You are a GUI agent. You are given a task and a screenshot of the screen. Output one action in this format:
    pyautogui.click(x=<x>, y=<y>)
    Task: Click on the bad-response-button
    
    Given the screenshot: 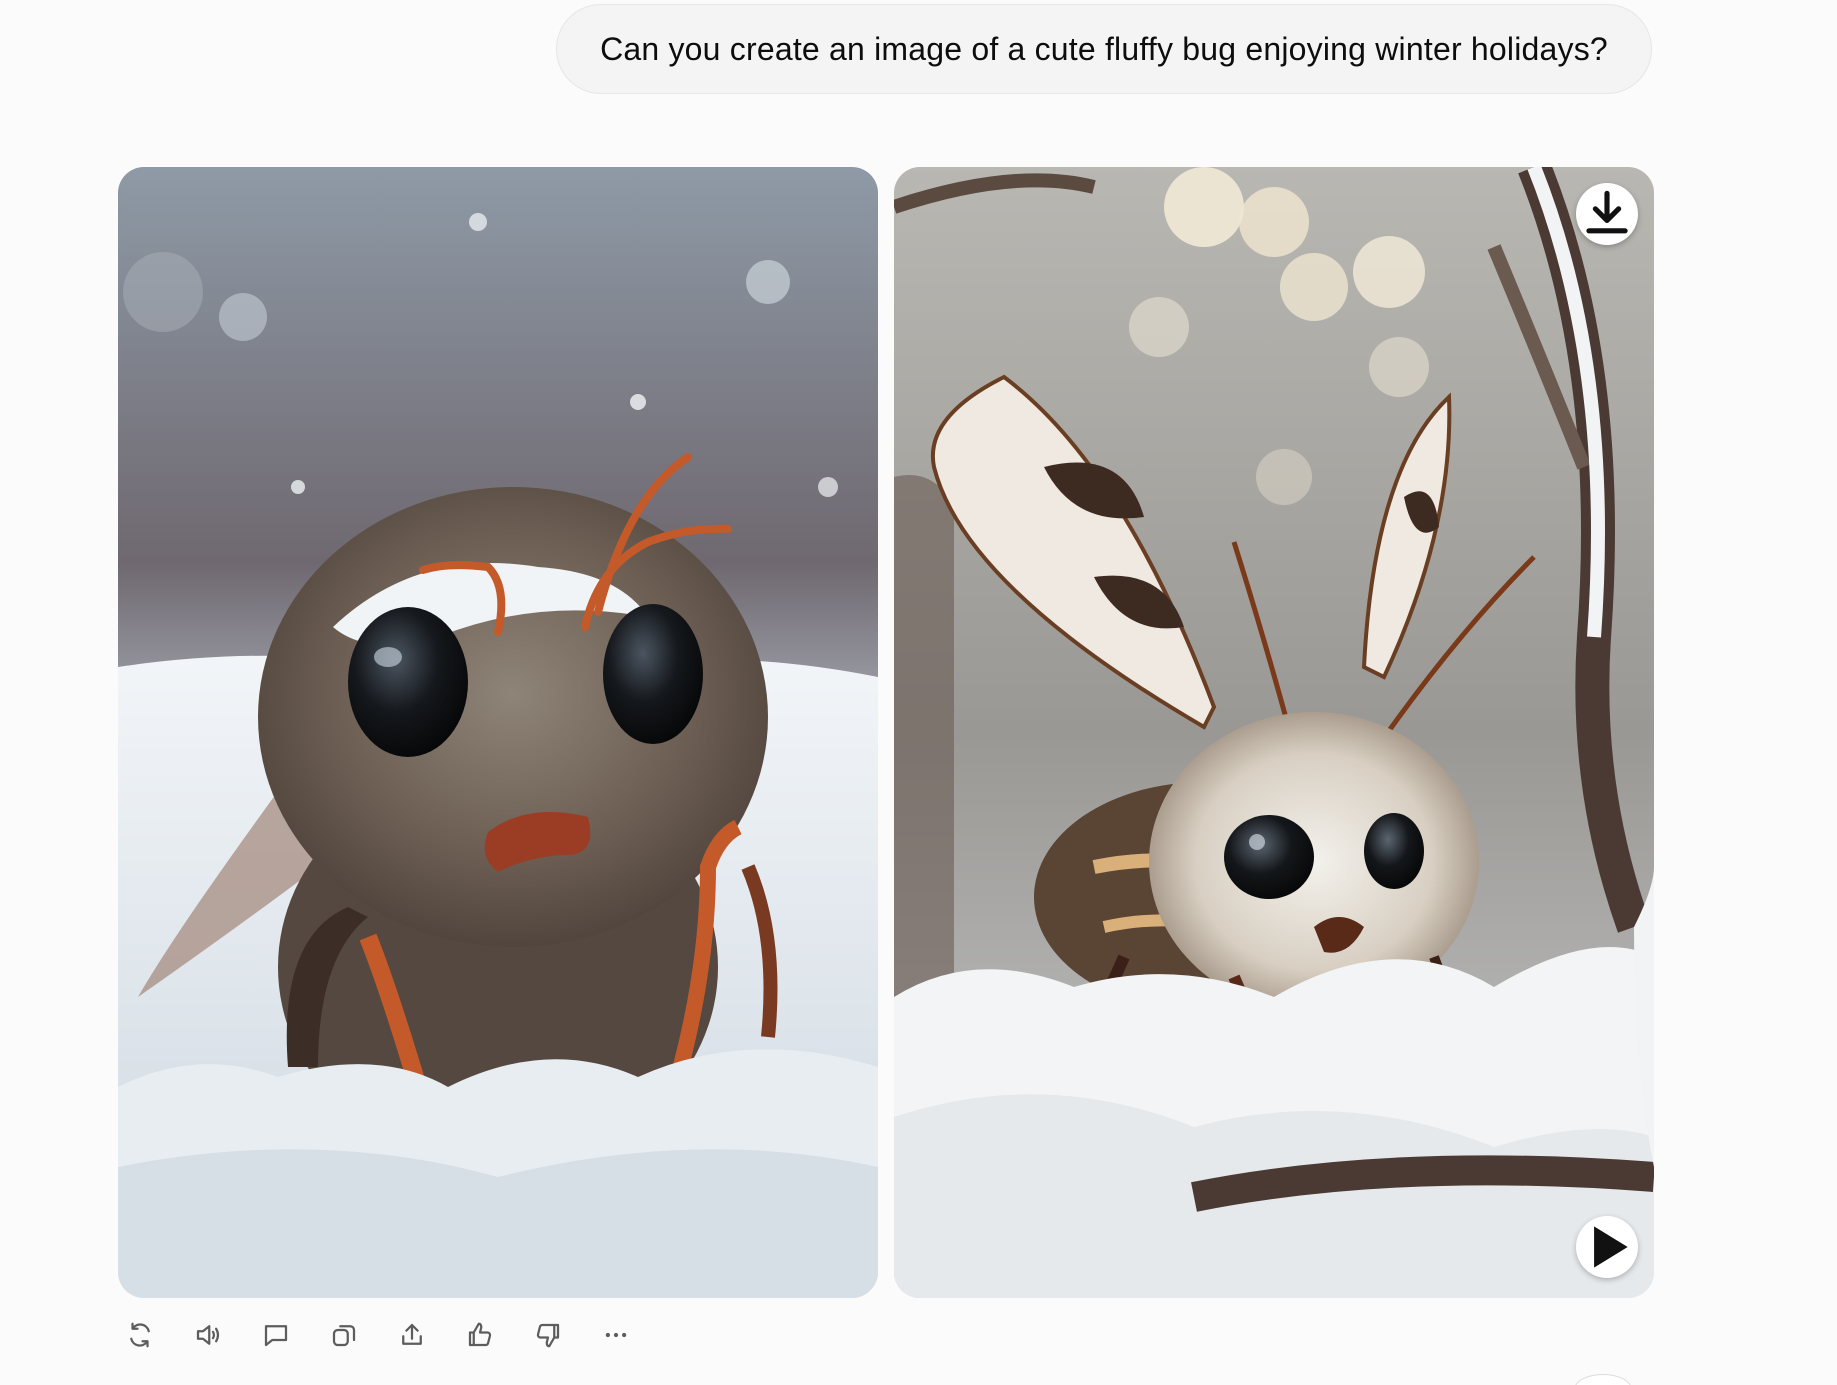 What is the action you would take?
    pyautogui.click(x=548, y=1335)
    